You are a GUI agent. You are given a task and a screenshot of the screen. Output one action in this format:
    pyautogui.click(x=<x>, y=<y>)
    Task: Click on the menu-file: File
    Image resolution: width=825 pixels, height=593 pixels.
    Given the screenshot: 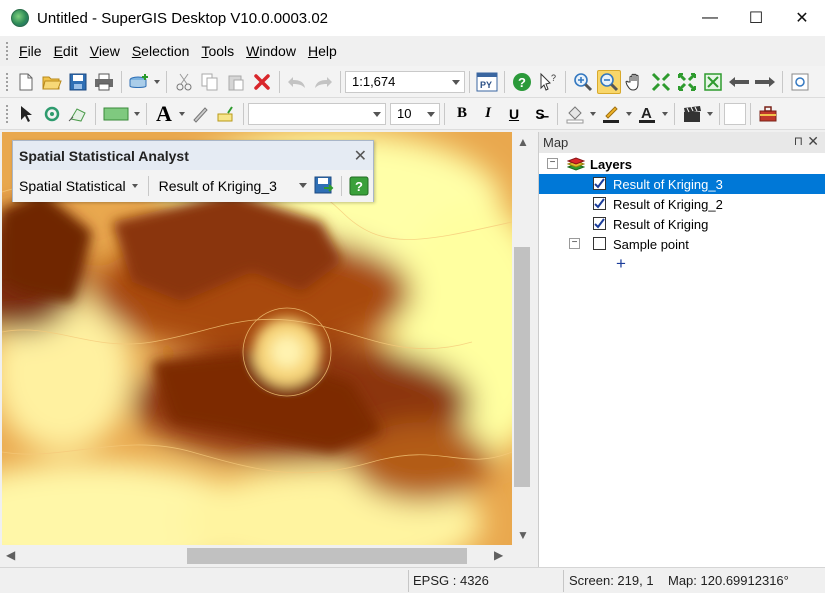 What is the action you would take?
    pyautogui.click(x=30, y=51)
    